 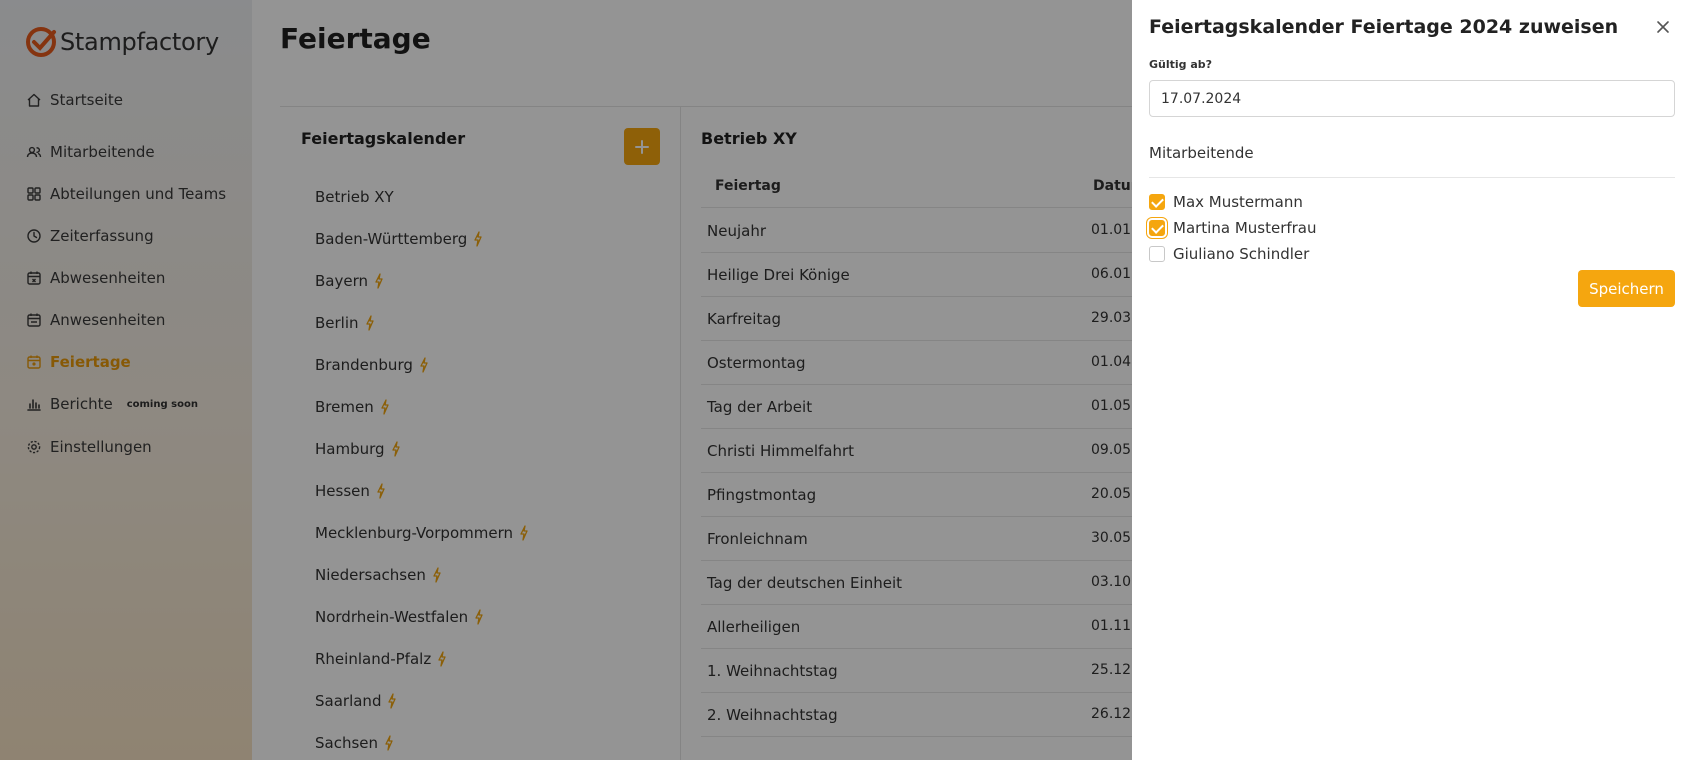 I want to click on employee-name: Giuliano Schindler, so click(x=1241, y=254).